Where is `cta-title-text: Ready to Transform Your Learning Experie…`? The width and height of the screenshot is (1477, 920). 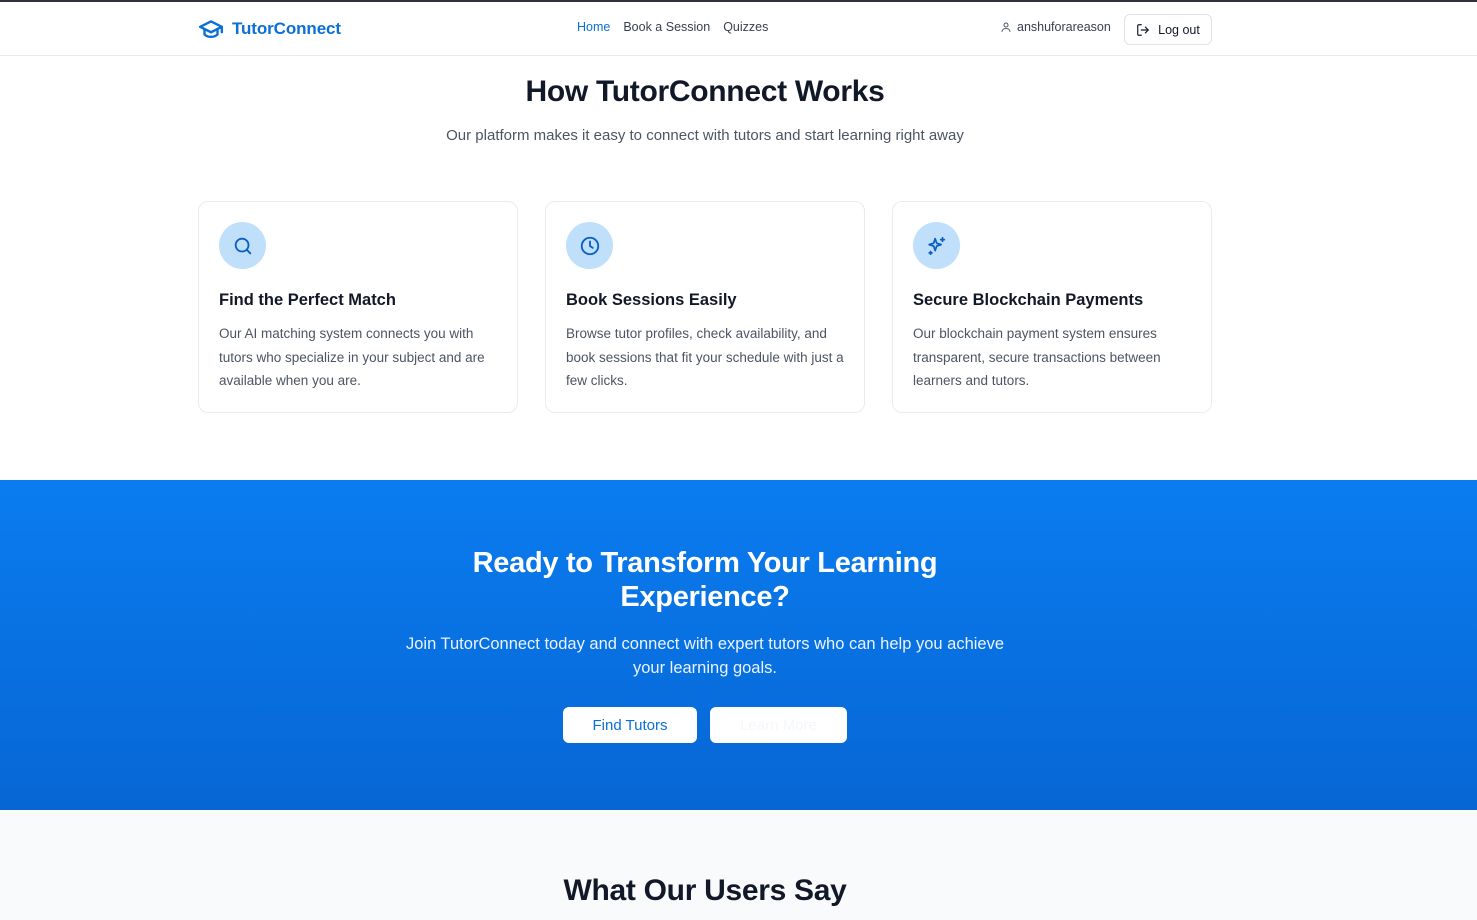
cta-title-text: Ready to Transform Your Learning Experie… is located at coordinates (705, 580).